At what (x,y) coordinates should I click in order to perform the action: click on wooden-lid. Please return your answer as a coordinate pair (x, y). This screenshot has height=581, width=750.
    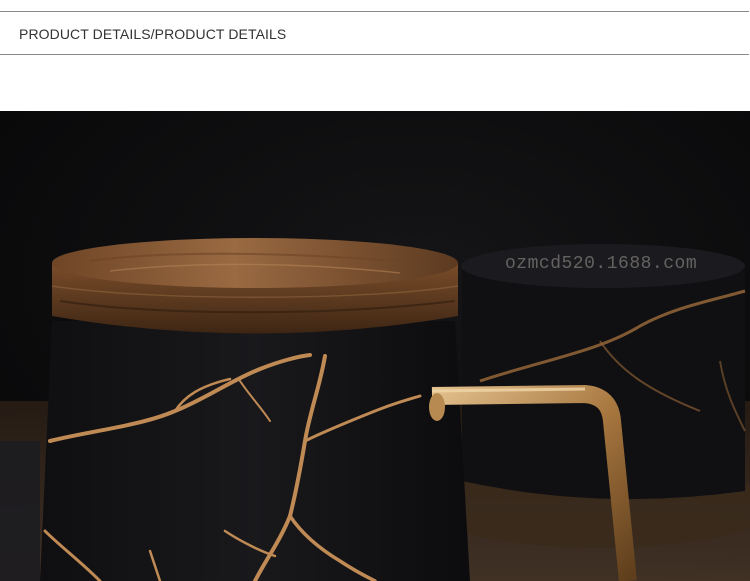
    Looking at the image, I should click on (255, 286).